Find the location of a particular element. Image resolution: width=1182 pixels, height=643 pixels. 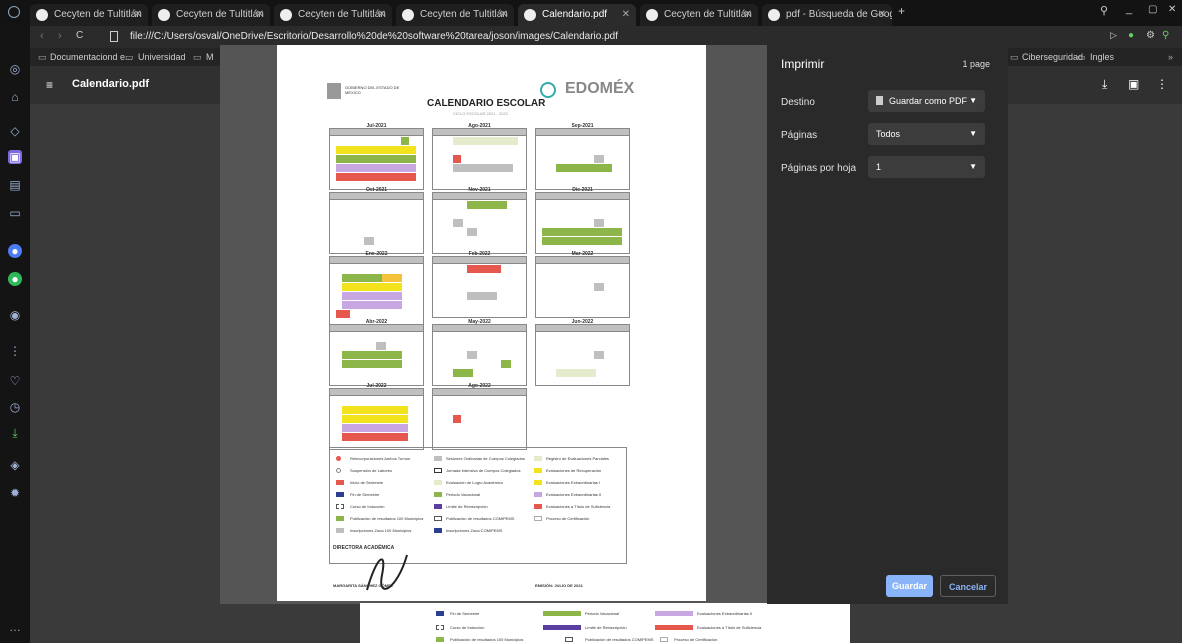

tab-cecyten-2: Cecyten de Tultitlán ✕ is located at coordinates (211, 15).